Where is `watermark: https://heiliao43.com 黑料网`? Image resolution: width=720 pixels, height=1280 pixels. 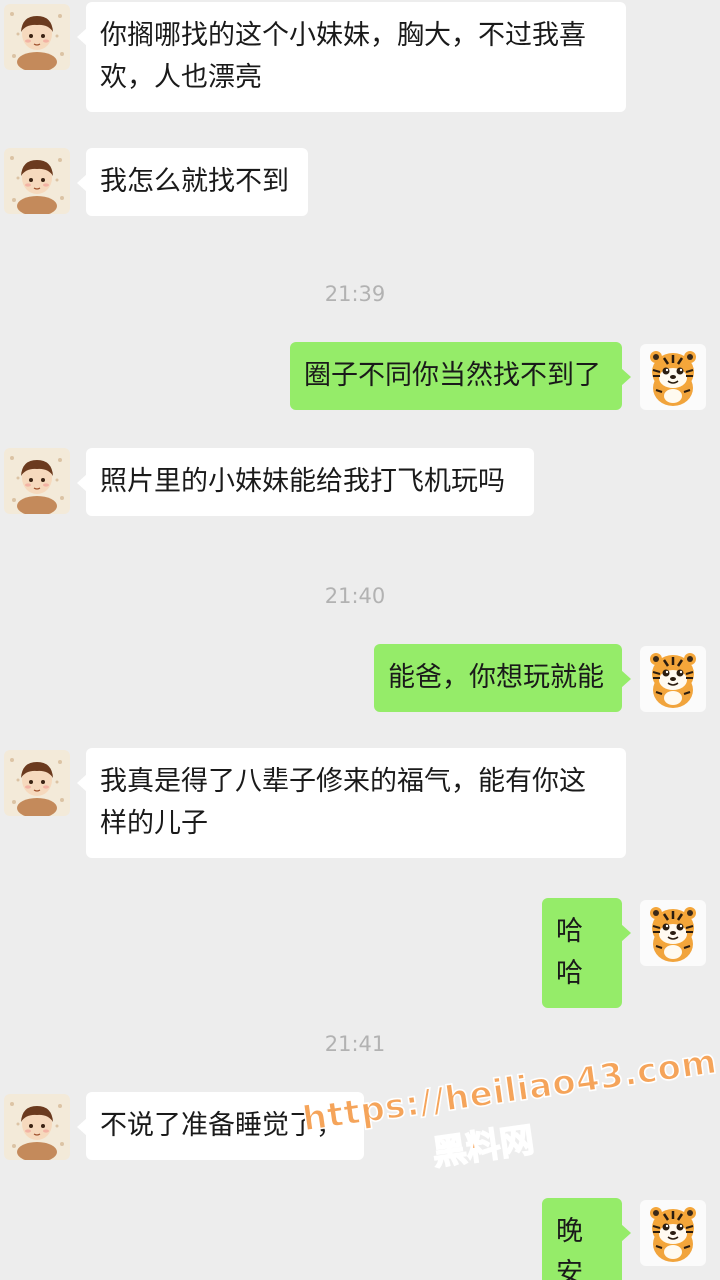
watermark: https://heiliao43.com 黑料网 is located at coordinates (509, 1135).